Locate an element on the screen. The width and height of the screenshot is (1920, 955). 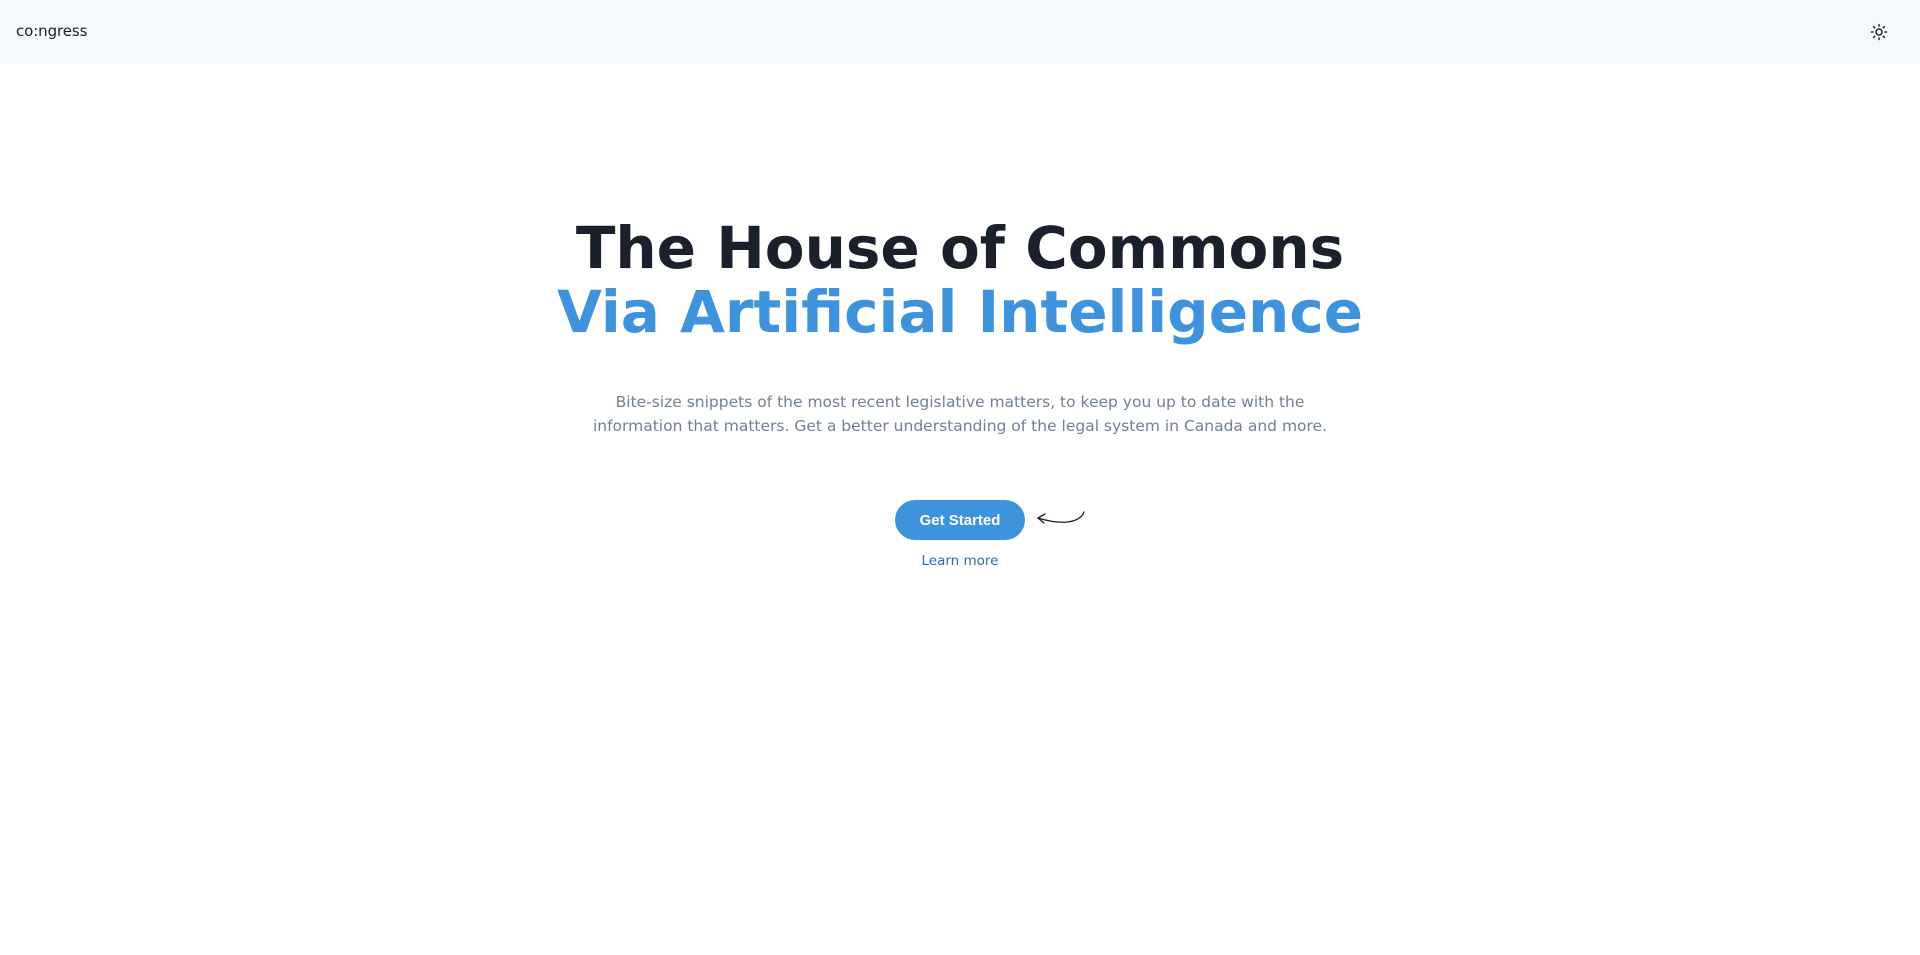
top-navbar: co:ngress is located at coordinates (960, 32).